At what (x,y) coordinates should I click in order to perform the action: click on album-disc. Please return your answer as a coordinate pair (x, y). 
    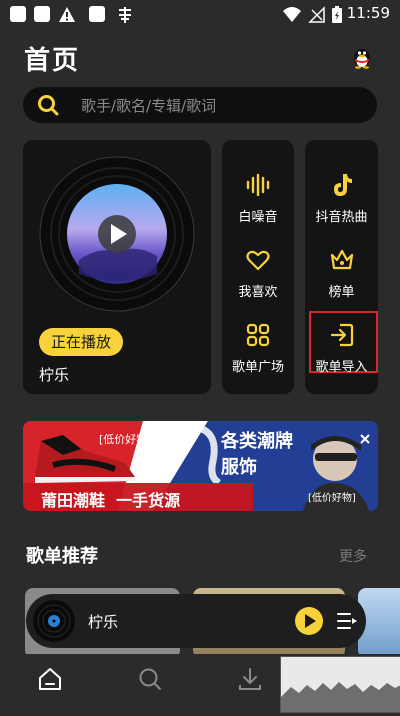
    Looking at the image, I should click on (117, 234).